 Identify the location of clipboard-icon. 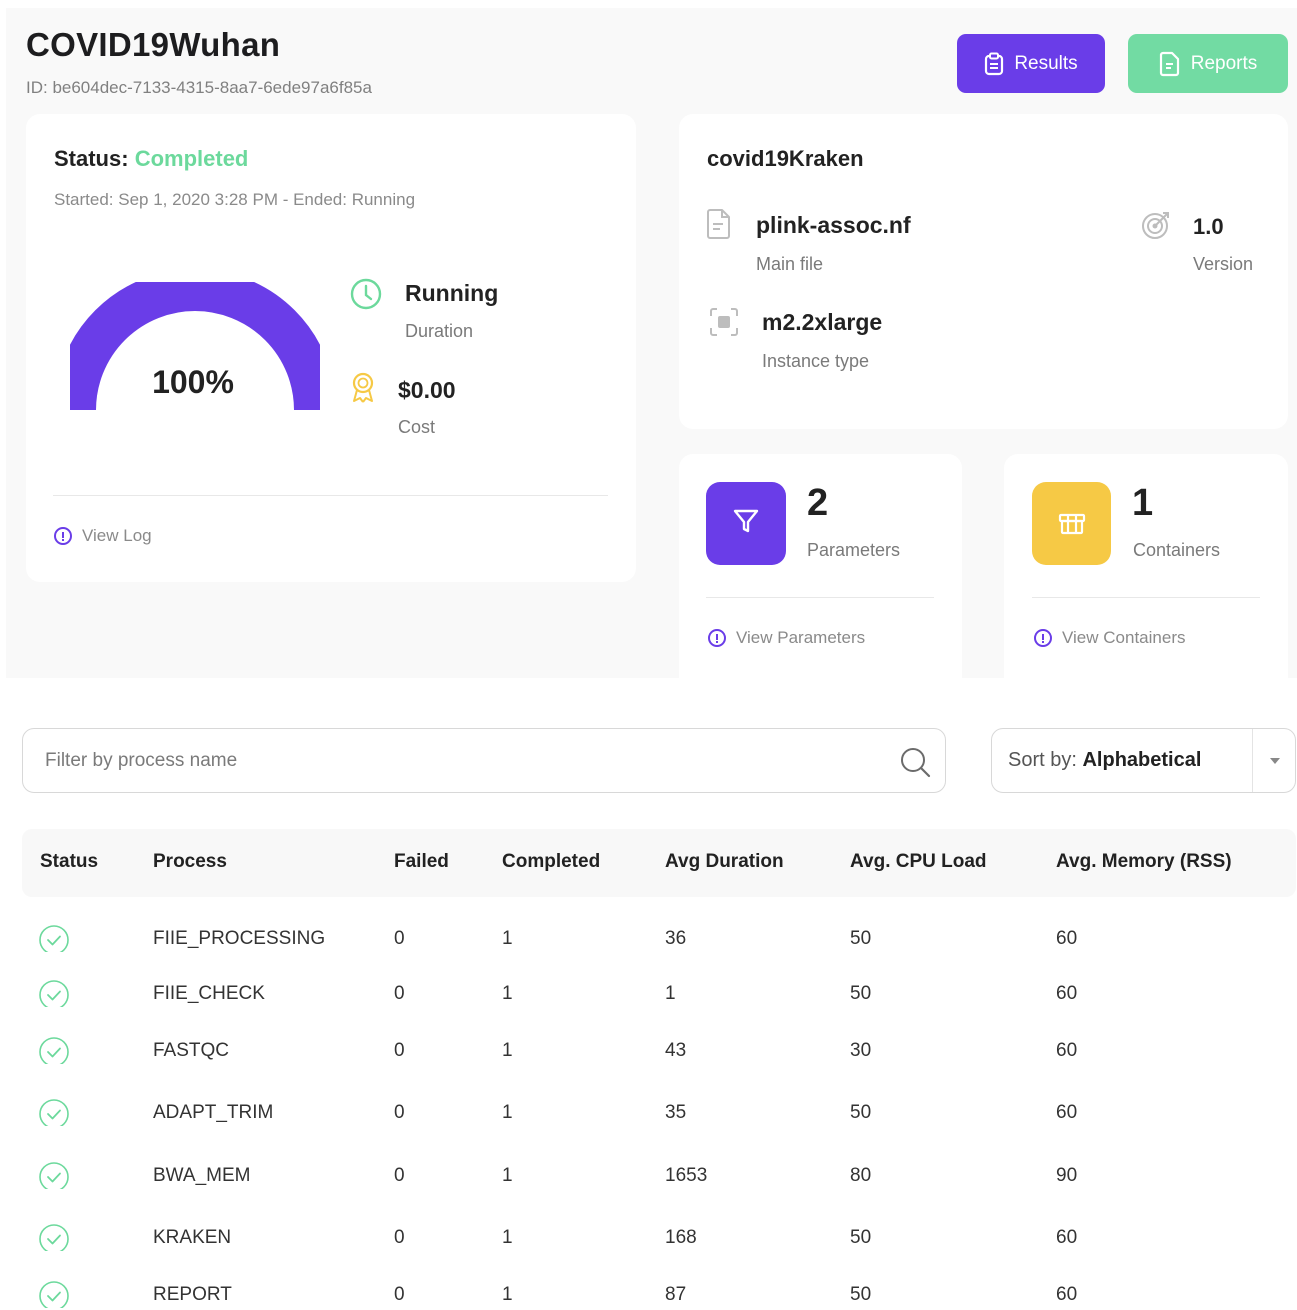
(994, 64).